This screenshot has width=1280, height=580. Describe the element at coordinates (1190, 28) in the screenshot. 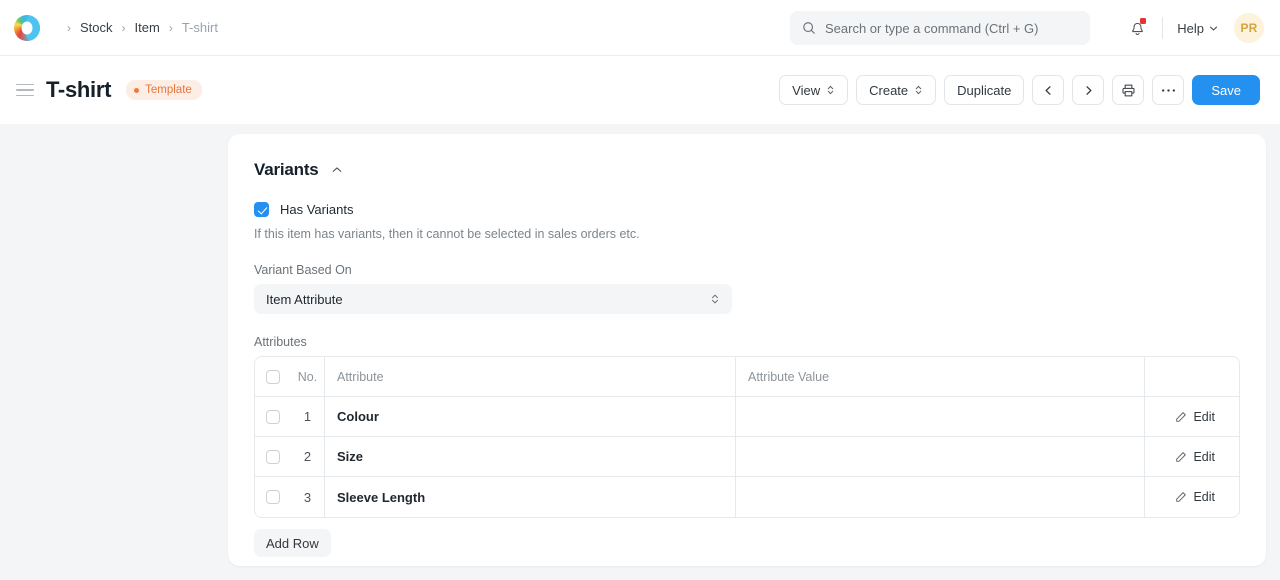

I see `help-label: Help` at that location.